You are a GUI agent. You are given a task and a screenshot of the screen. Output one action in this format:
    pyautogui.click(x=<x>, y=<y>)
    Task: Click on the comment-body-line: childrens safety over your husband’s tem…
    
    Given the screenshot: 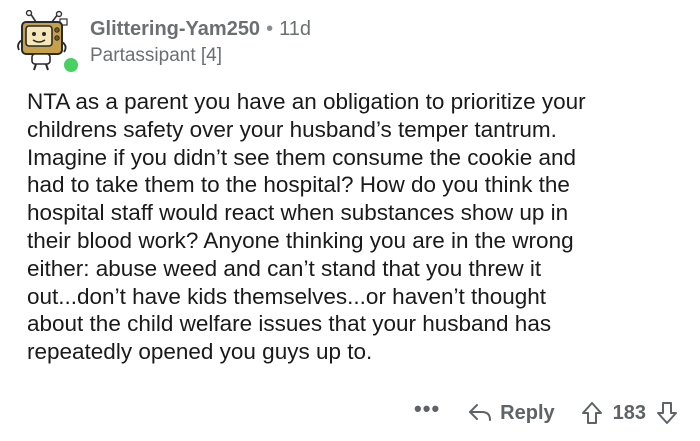 What is the action you would take?
    pyautogui.click(x=292, y=129)
    